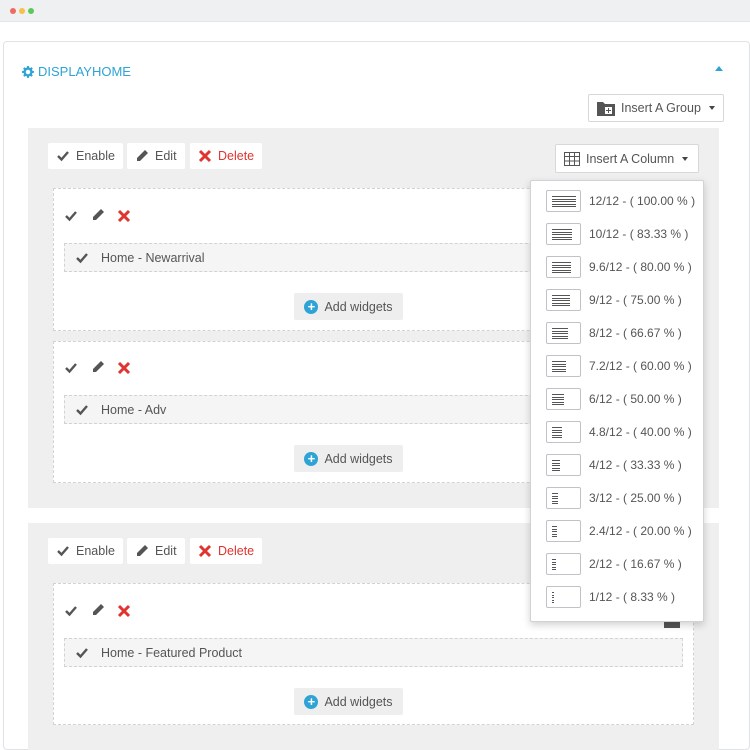 This screenshot has height=750, width=750. I want to click on minimize-window-dot, so click(22, 11).